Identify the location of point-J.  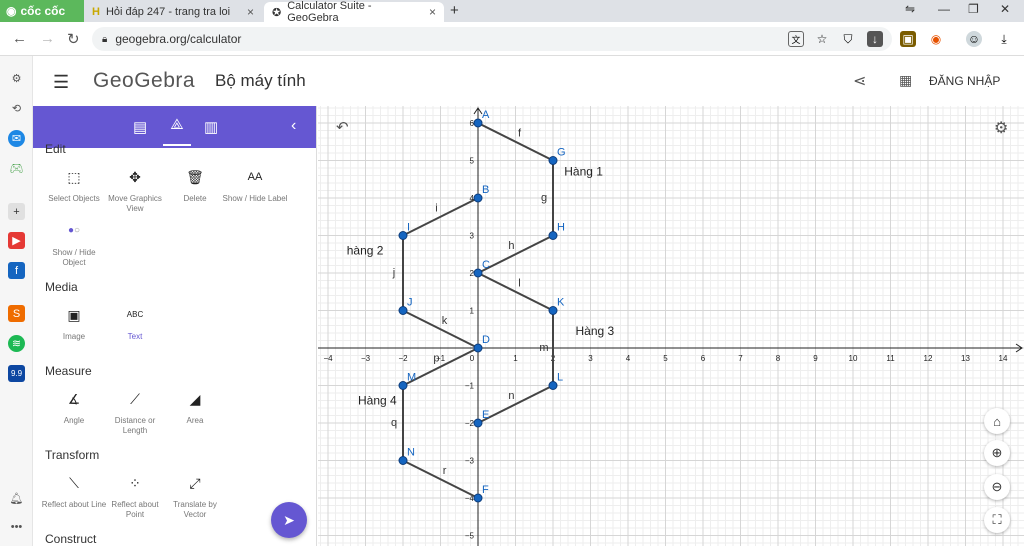
(403, 310).